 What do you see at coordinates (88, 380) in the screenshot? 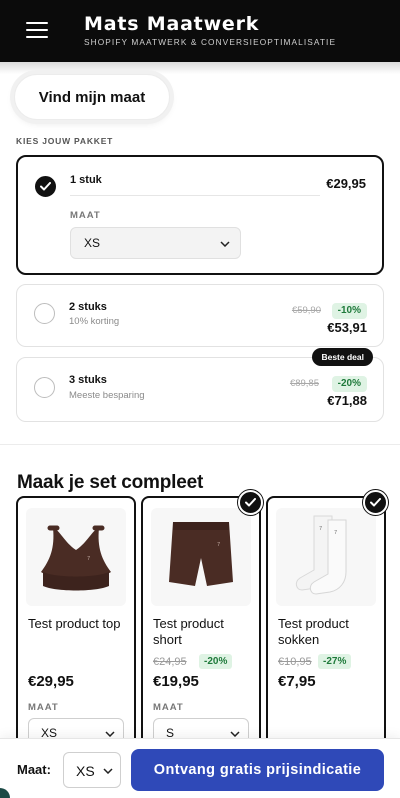
I see `package-title: 3 stuks` at bounding box center [88, 380].